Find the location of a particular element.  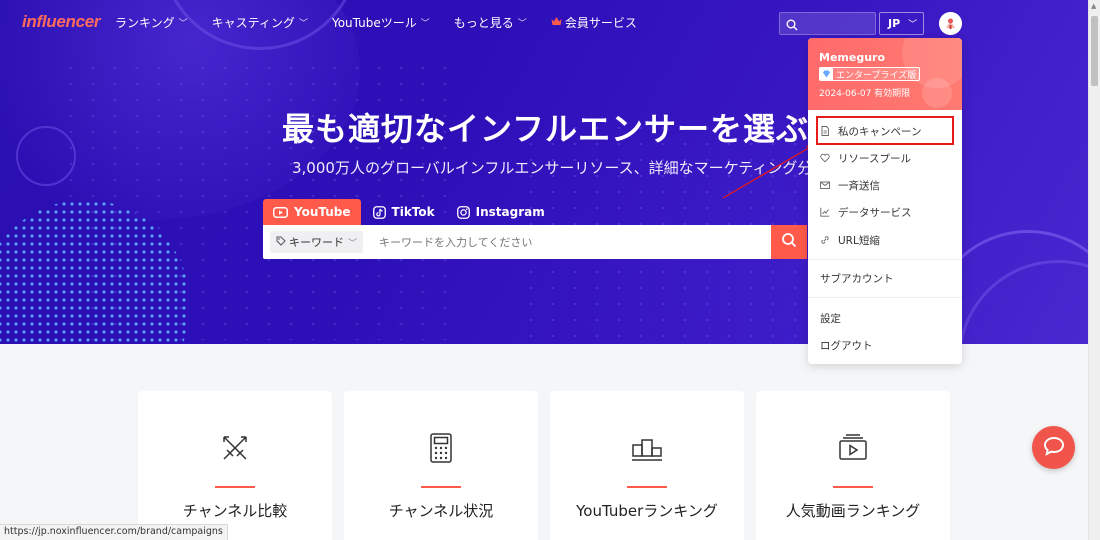

menu-item-label: リソースプール is located at coordinates (874, 158).